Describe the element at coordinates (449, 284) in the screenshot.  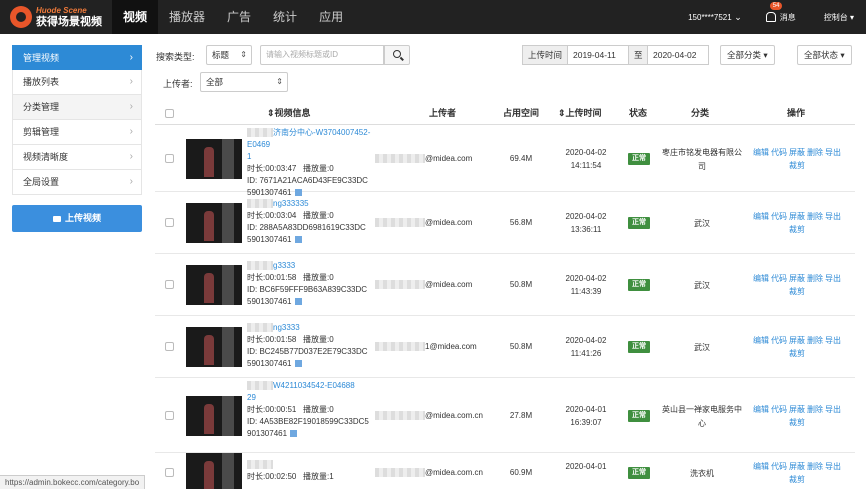
I see `uploader-email-text: @midea.com` at that location.